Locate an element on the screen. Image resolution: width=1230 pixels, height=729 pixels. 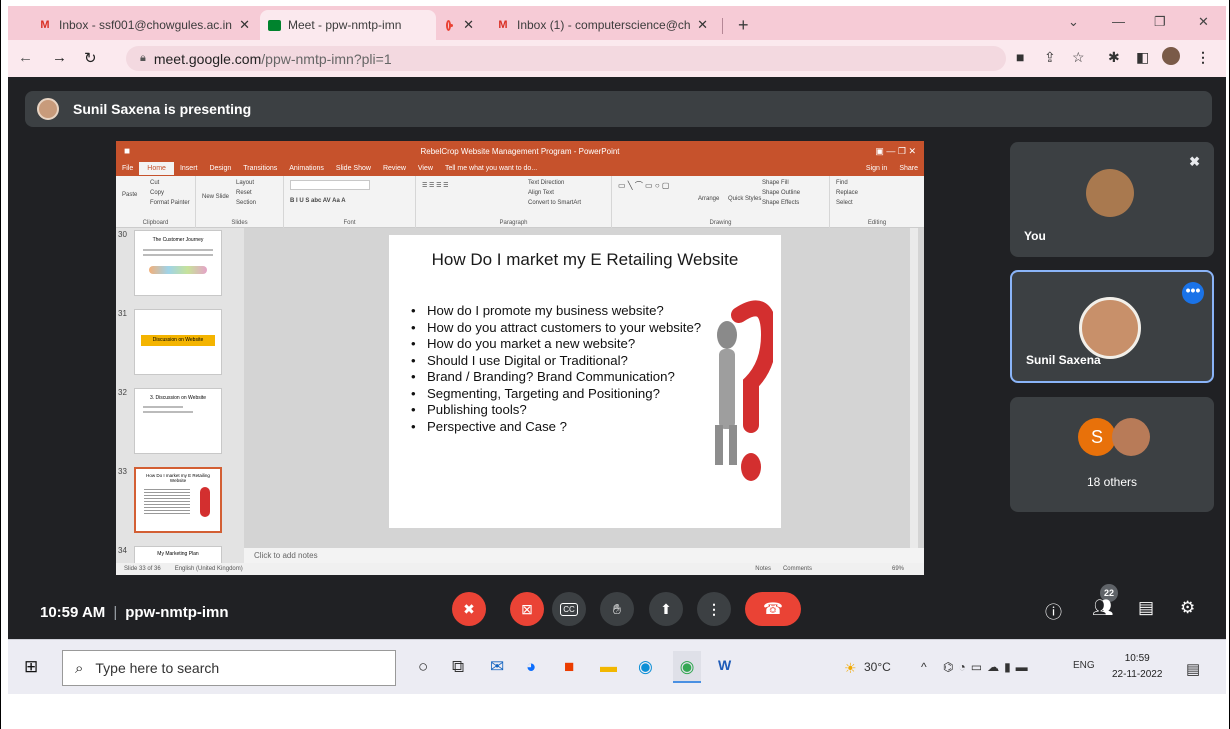
more-options-icon: ••• is located at coordinates (1193, 293).